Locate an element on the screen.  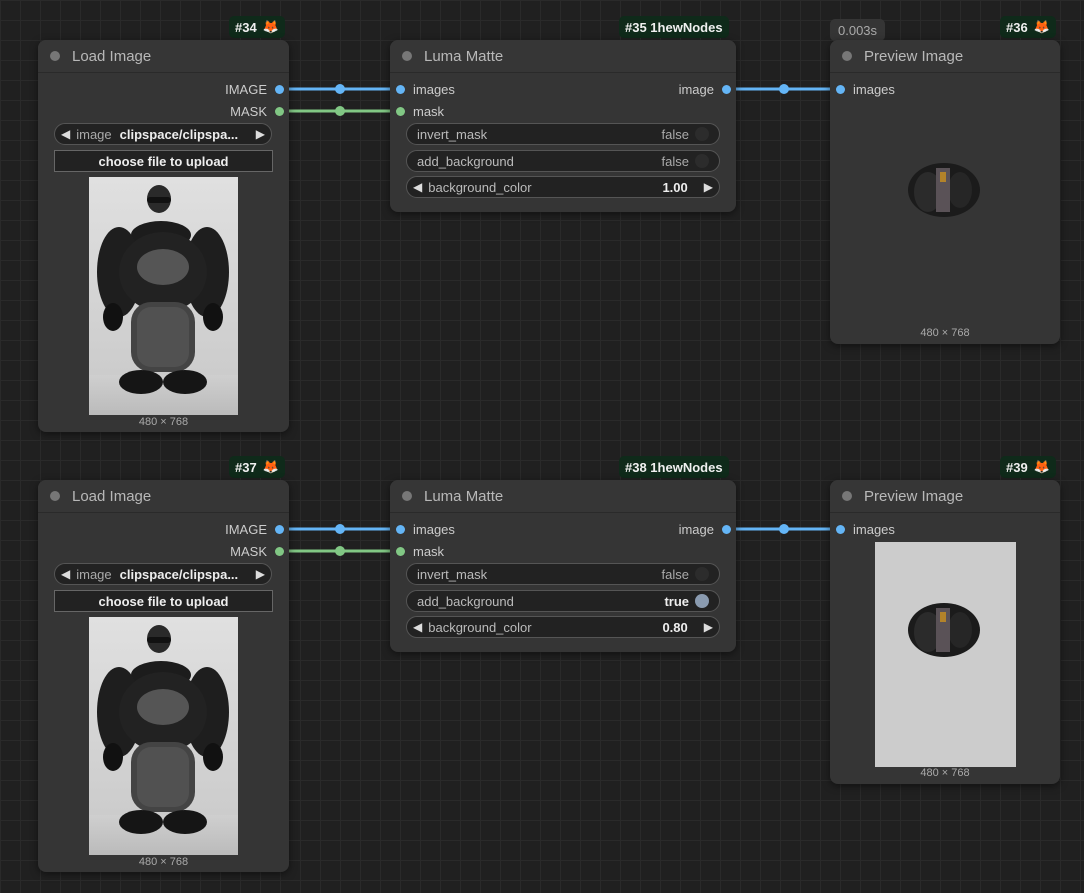
output-label: image is located at coordinates (696, 529).